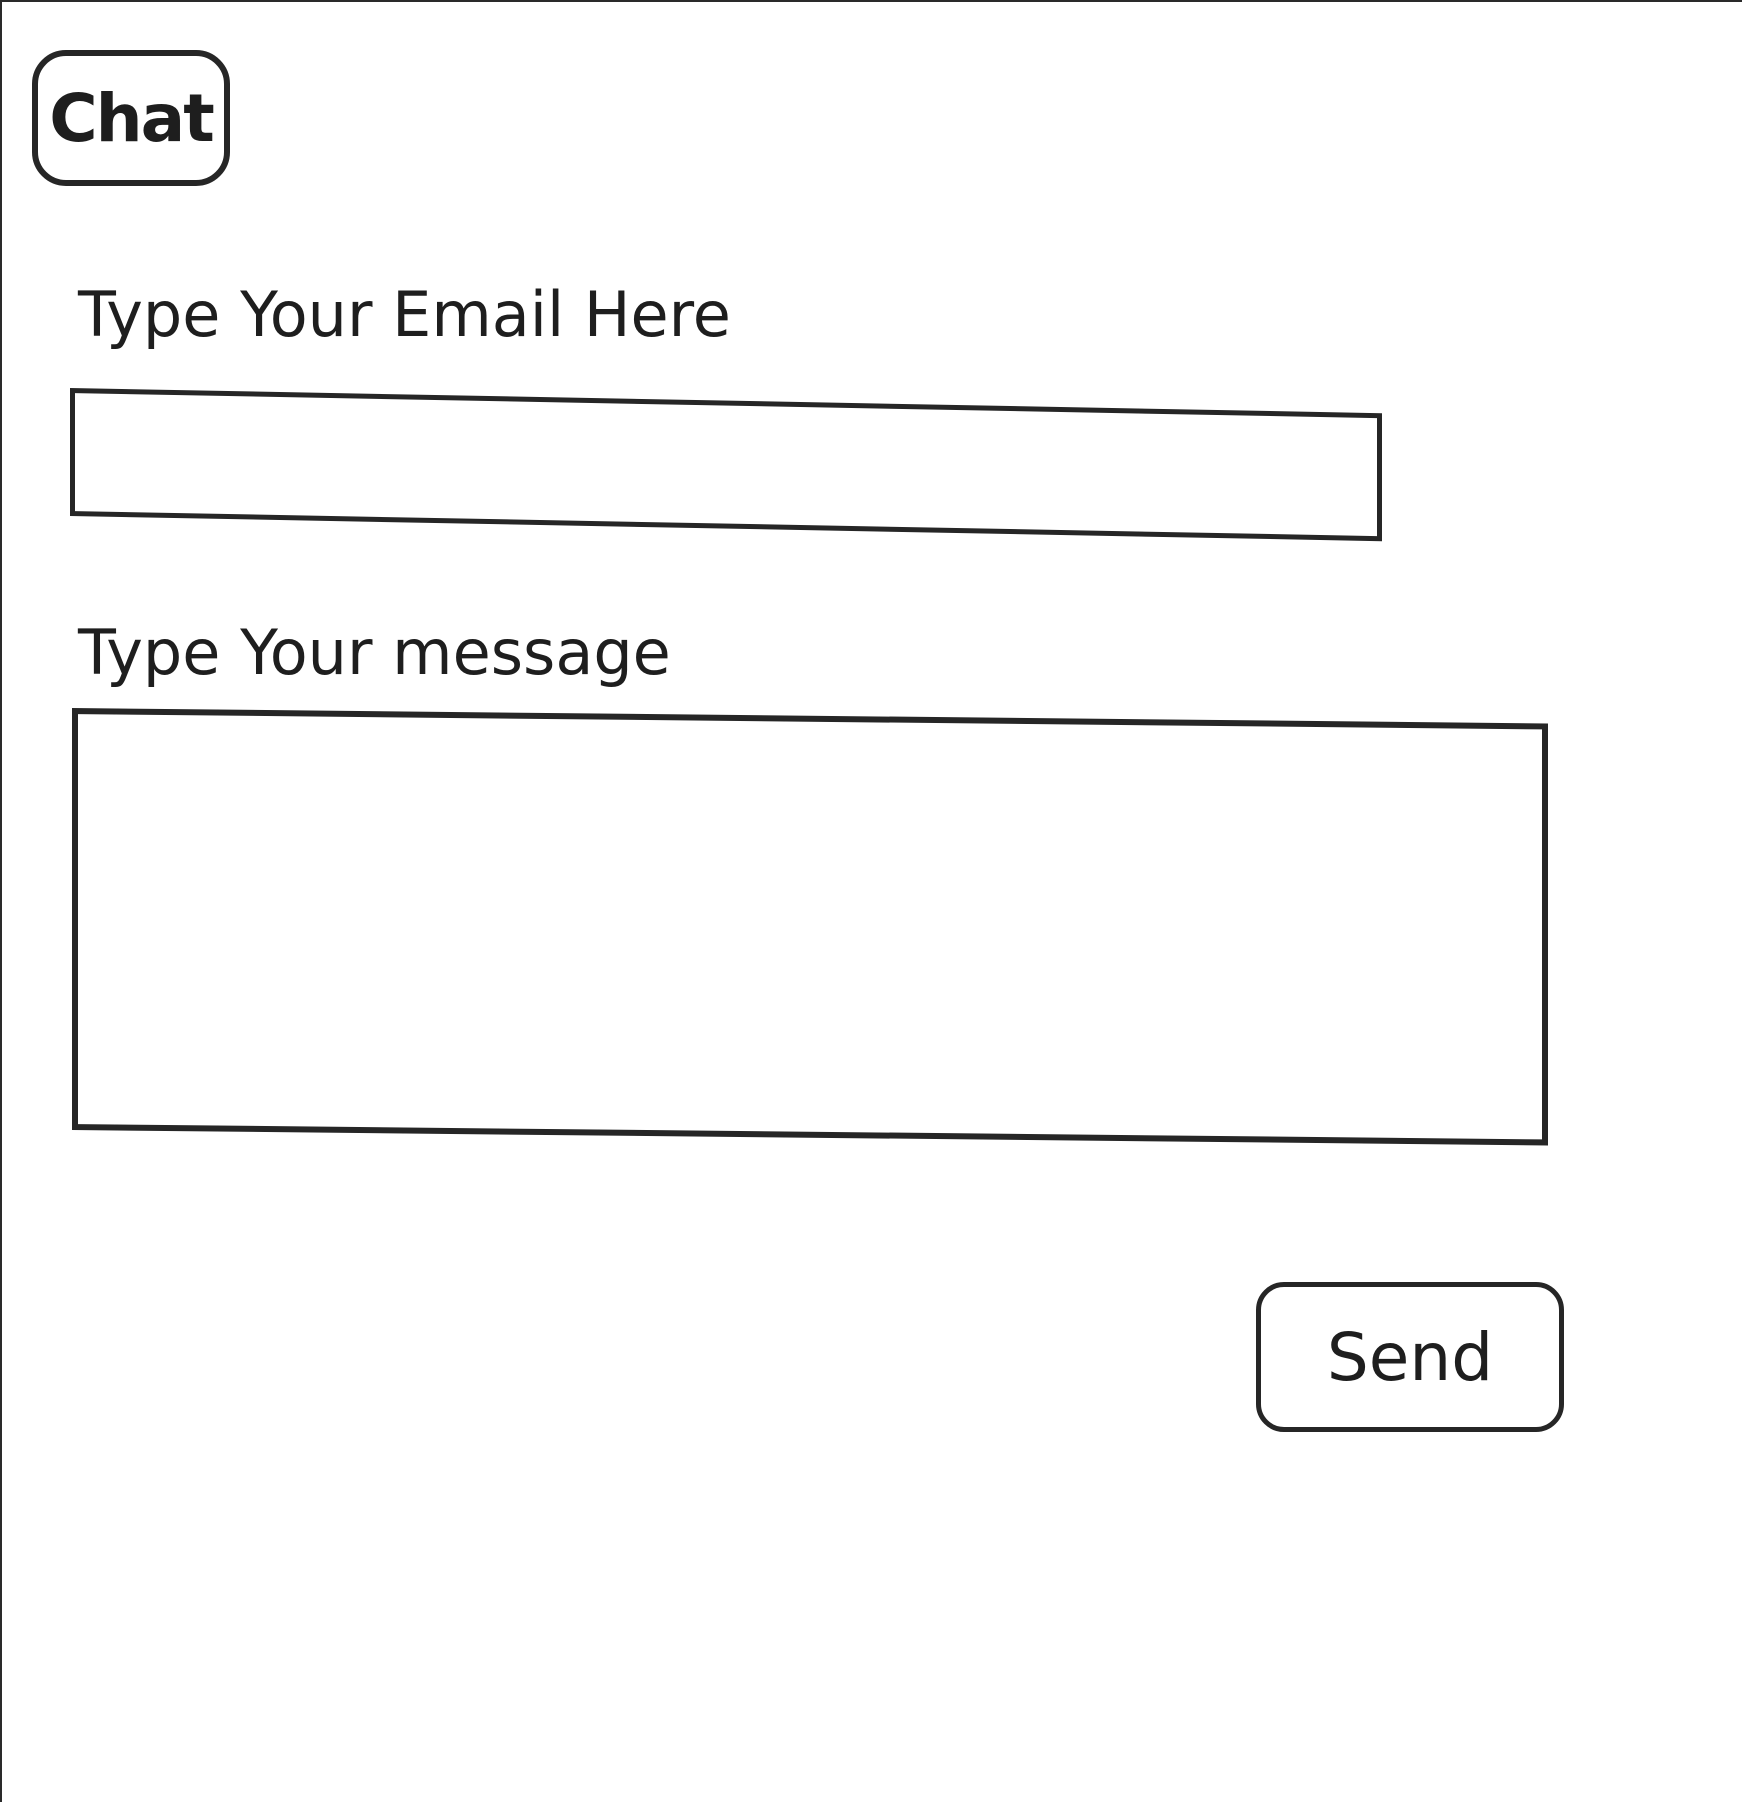 Image resolution: width=1742 pixels, height=1802 pixels. What do you see at coordinates (131, 118) in the screenshot?
I see `chat-tab: Chat` at bounding box center [131, 118].